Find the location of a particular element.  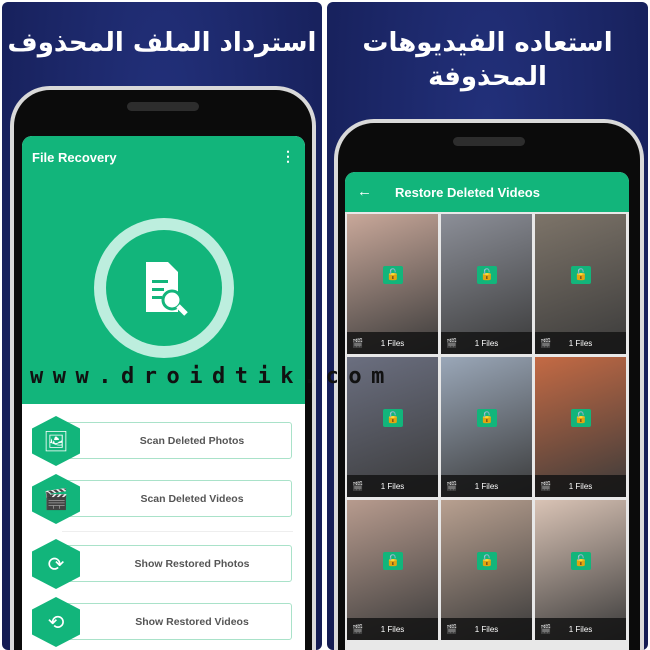

logo-circle is located at coordinates (164, 288).